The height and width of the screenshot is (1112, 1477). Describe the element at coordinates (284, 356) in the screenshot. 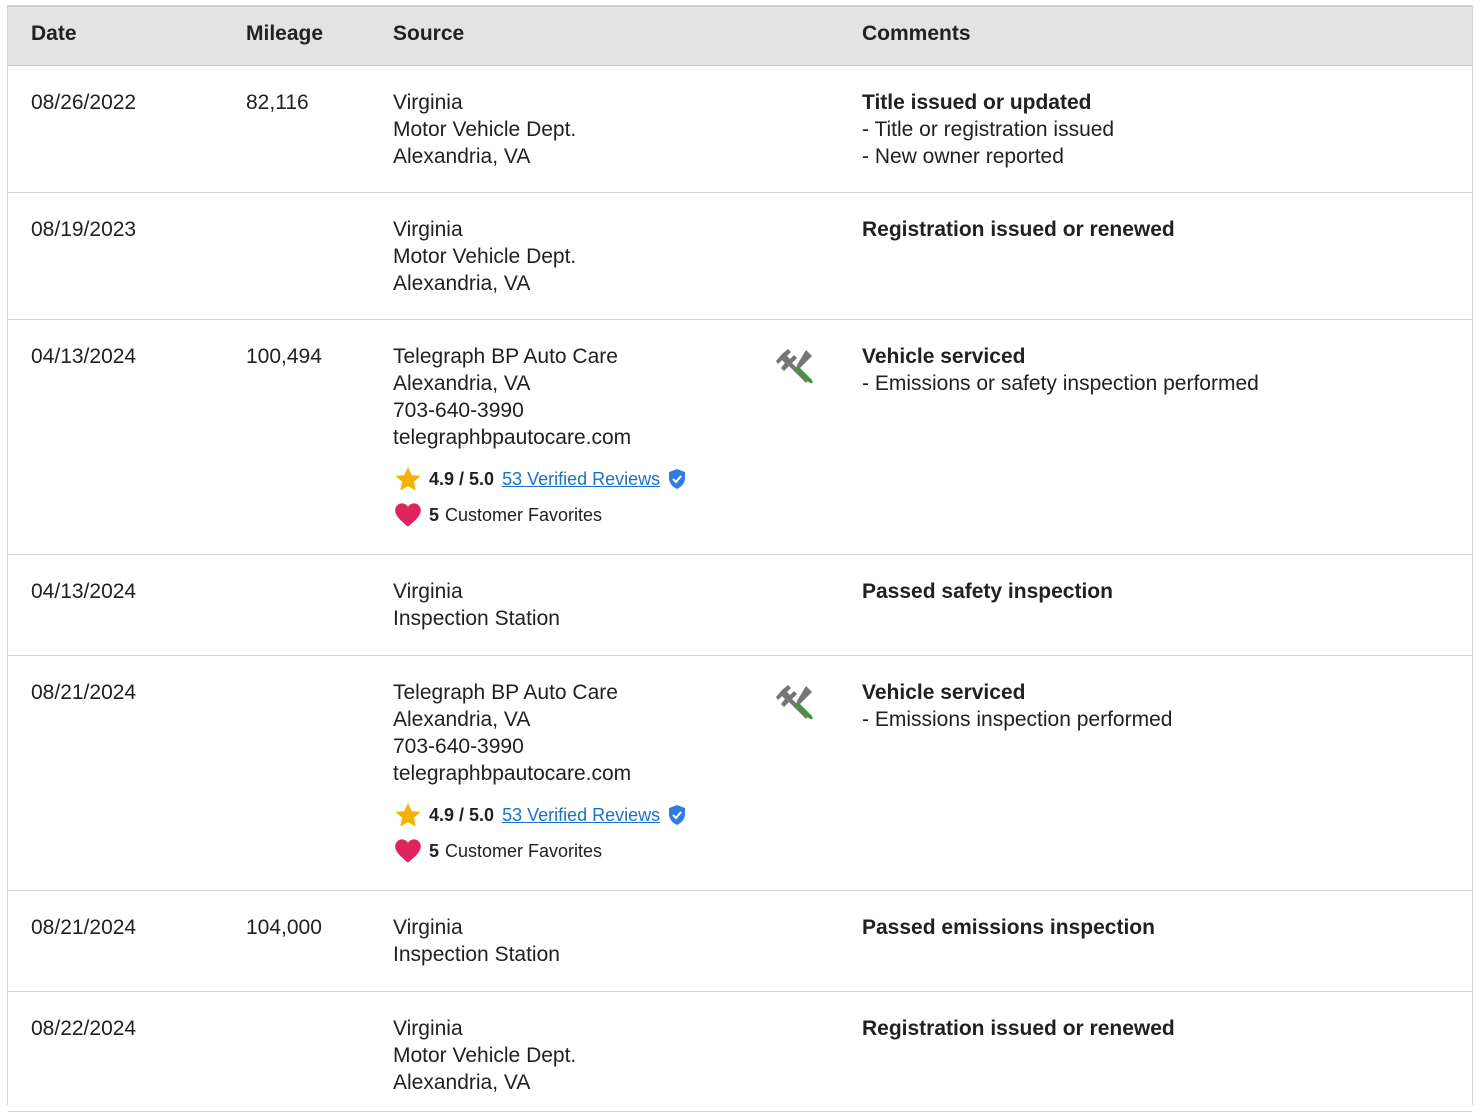

I see `row-mileage: 100,494` at that location.